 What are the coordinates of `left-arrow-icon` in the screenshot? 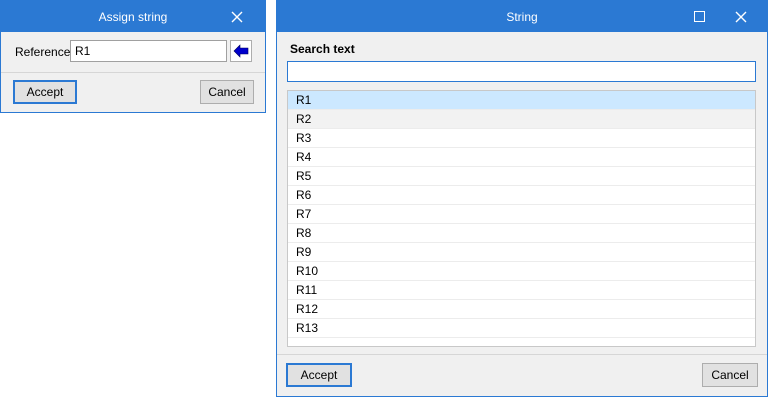 It's located at (241, 51).